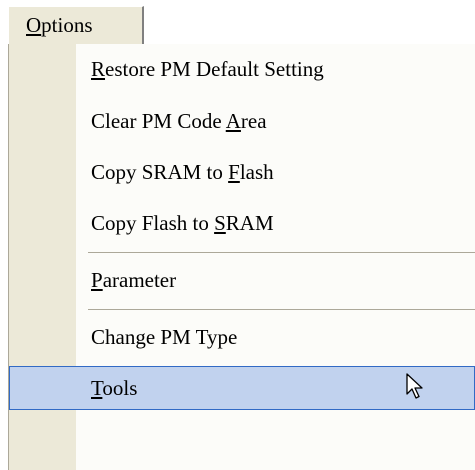  I want to click on label-post: arameter, so click(139, 280).